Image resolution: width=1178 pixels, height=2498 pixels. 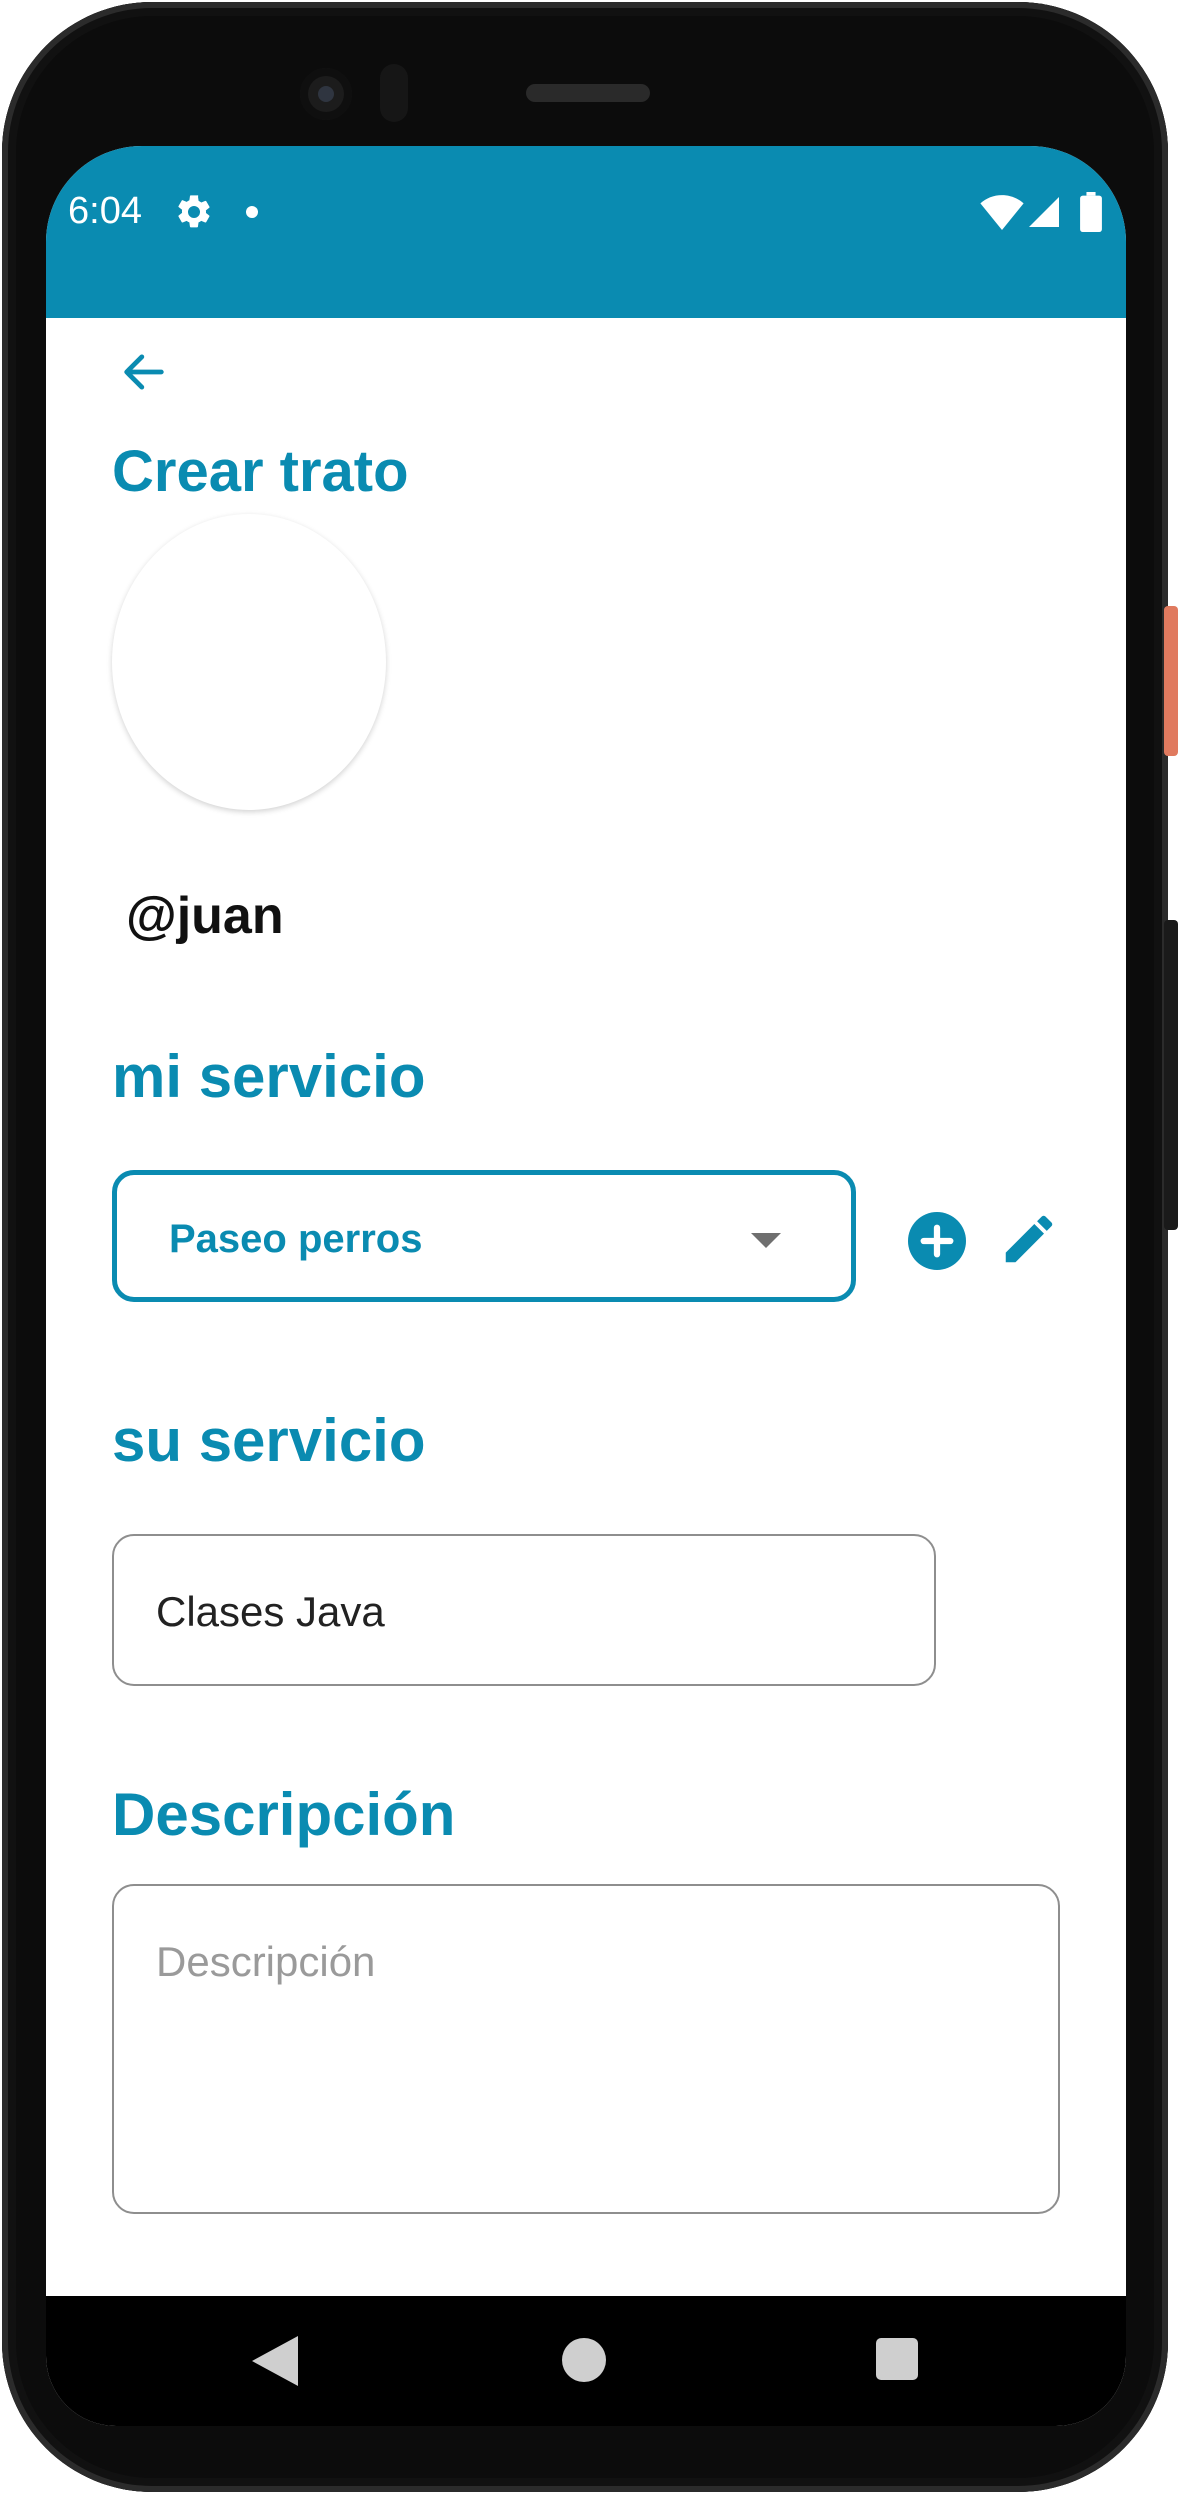 What do you see at coordinates (1029, 1239) in the screenshot?
I see `pencil-icon` at bounding box center [1029, 1239].